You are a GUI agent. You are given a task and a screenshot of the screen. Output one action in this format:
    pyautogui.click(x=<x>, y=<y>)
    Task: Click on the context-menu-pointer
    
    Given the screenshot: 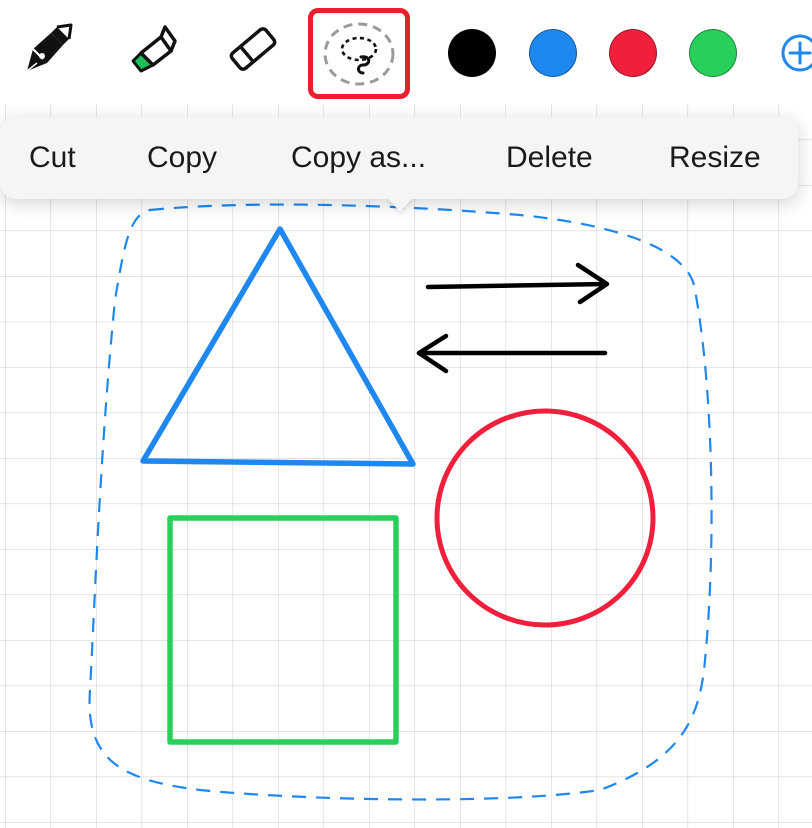 What is the action you would take?
    pyautogui.click(x=400, y=204)
    